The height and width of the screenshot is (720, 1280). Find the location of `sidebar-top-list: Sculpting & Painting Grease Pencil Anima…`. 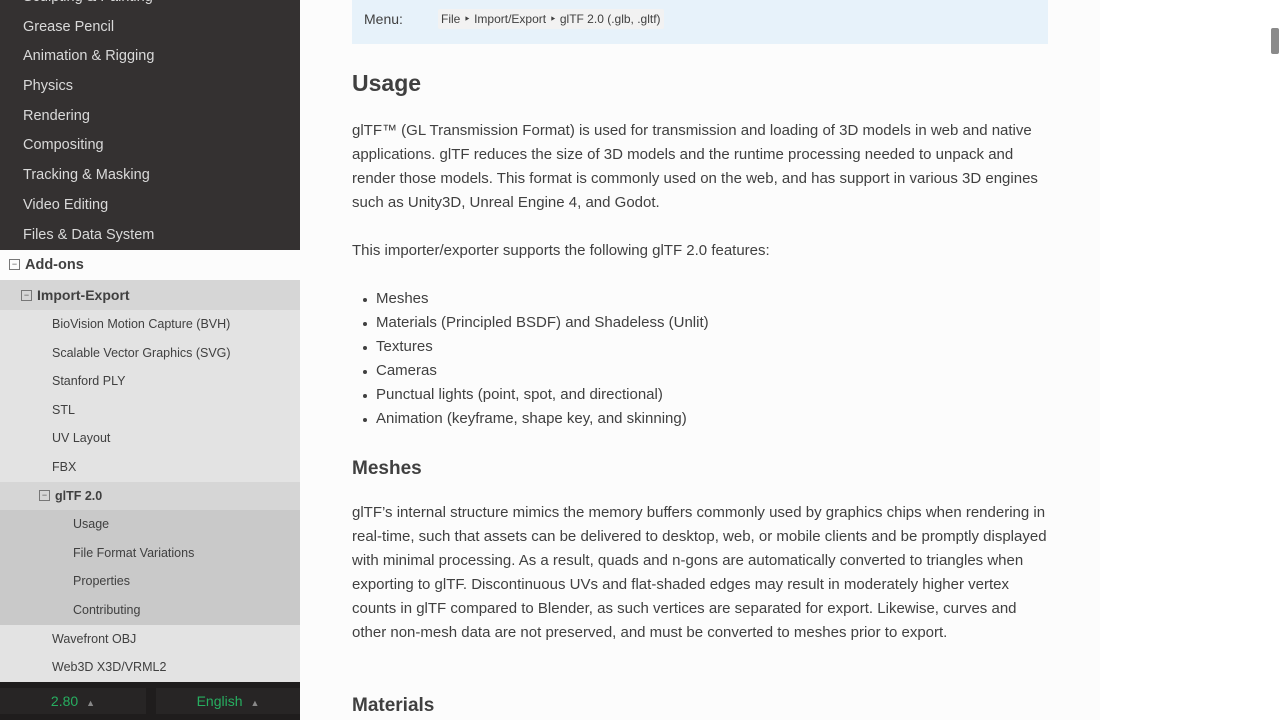

sidebar-top-list: Sculpting & Painting Grease Pencil Anima… is located at coordinates (150, 125).